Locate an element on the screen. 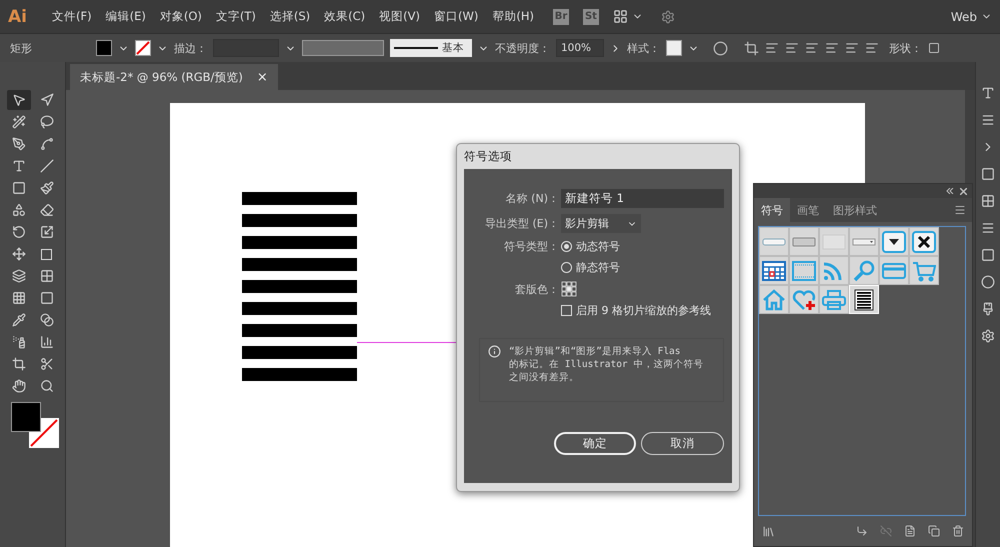 The height and width of the screenshot is (547, 1000). collapse-icon is located at coordinates (950, 191).